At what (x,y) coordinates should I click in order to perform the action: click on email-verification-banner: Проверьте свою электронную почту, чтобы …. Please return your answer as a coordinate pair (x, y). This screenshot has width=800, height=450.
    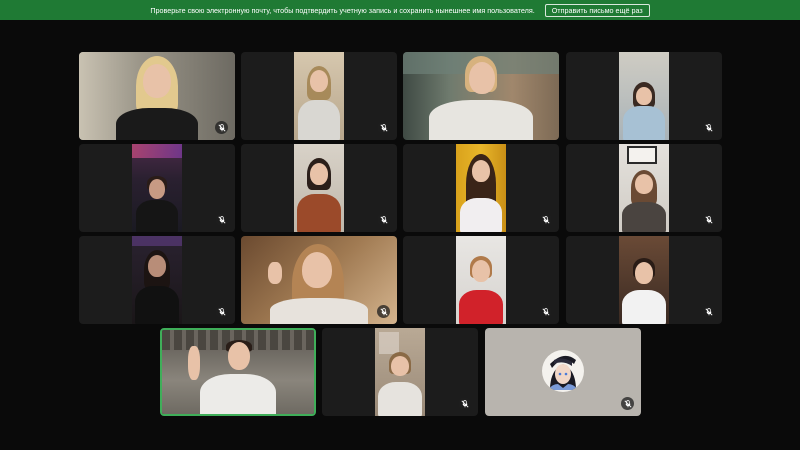
    Looking at the image, I should click on (400, 10).